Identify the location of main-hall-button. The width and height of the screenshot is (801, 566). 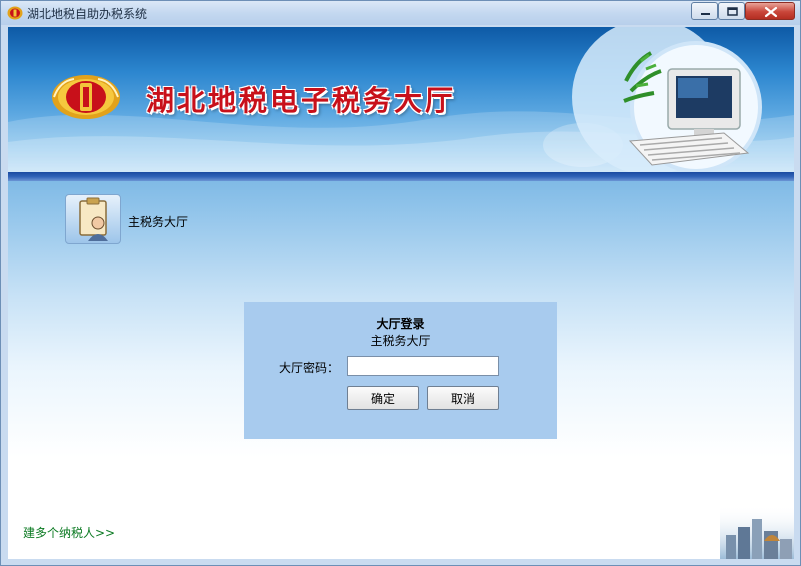
(93, 219).